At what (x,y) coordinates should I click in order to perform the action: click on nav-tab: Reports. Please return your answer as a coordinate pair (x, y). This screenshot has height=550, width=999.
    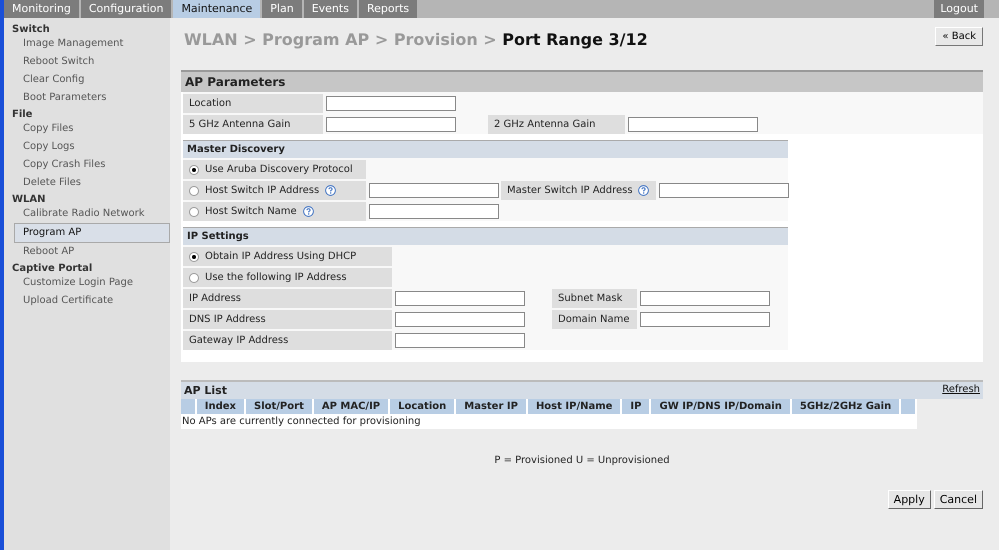
    Looking at the image, I should click on (388, 9).